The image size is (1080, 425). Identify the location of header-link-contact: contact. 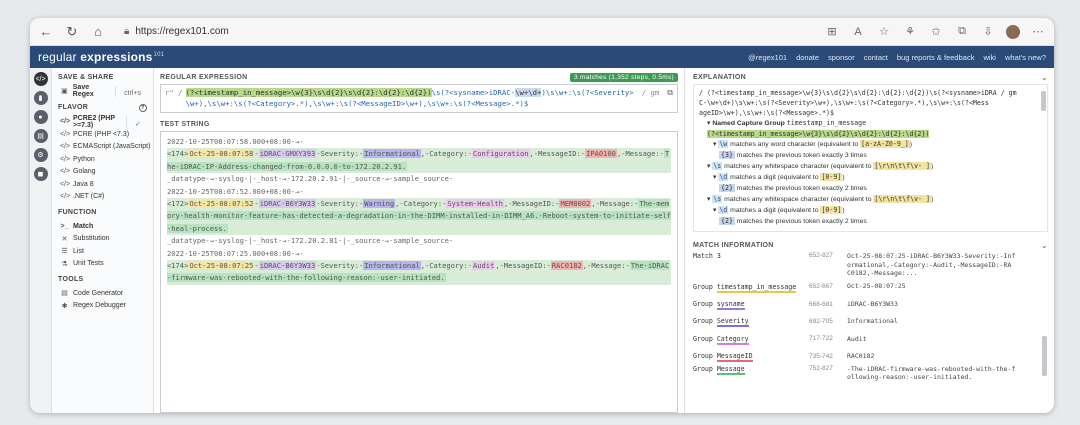
(876, 57).